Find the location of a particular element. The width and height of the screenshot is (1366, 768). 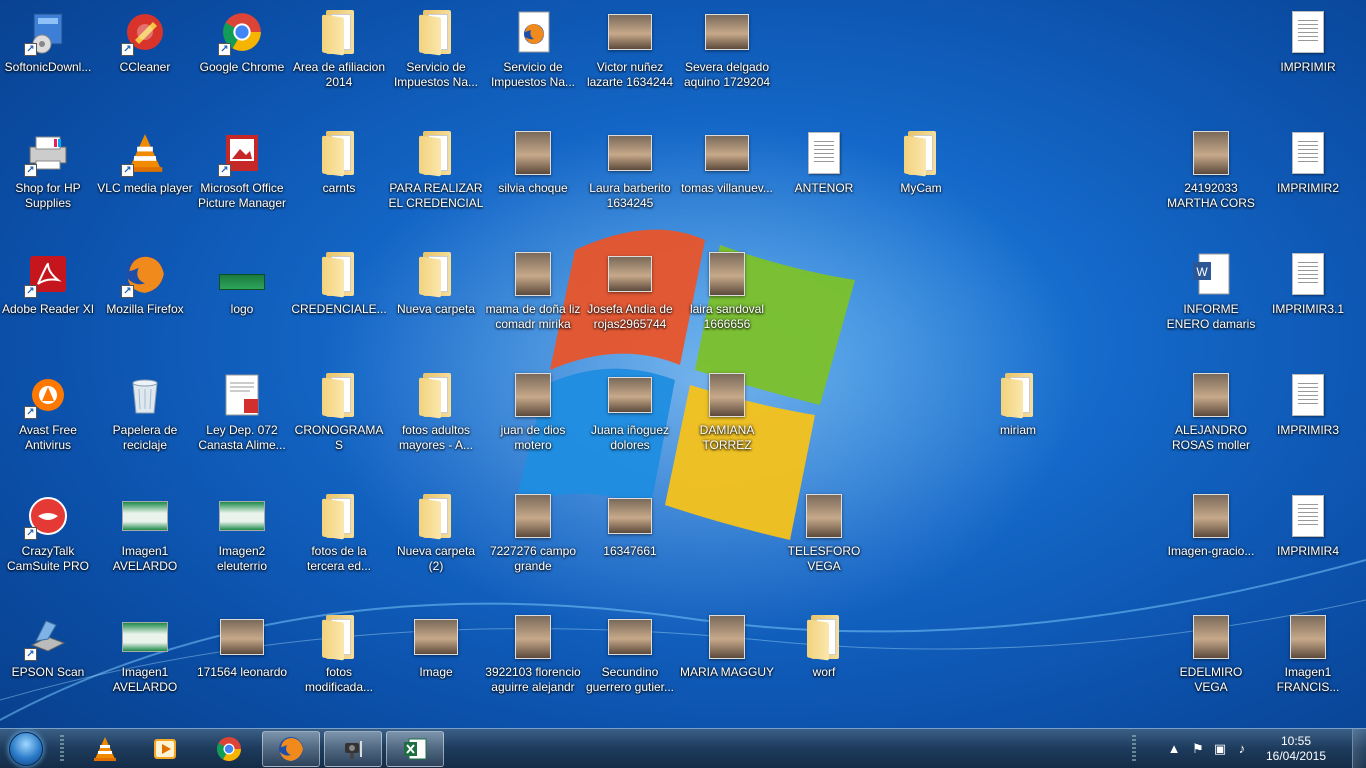

taskbar-firefox-button is located at coordinates (291, 749).